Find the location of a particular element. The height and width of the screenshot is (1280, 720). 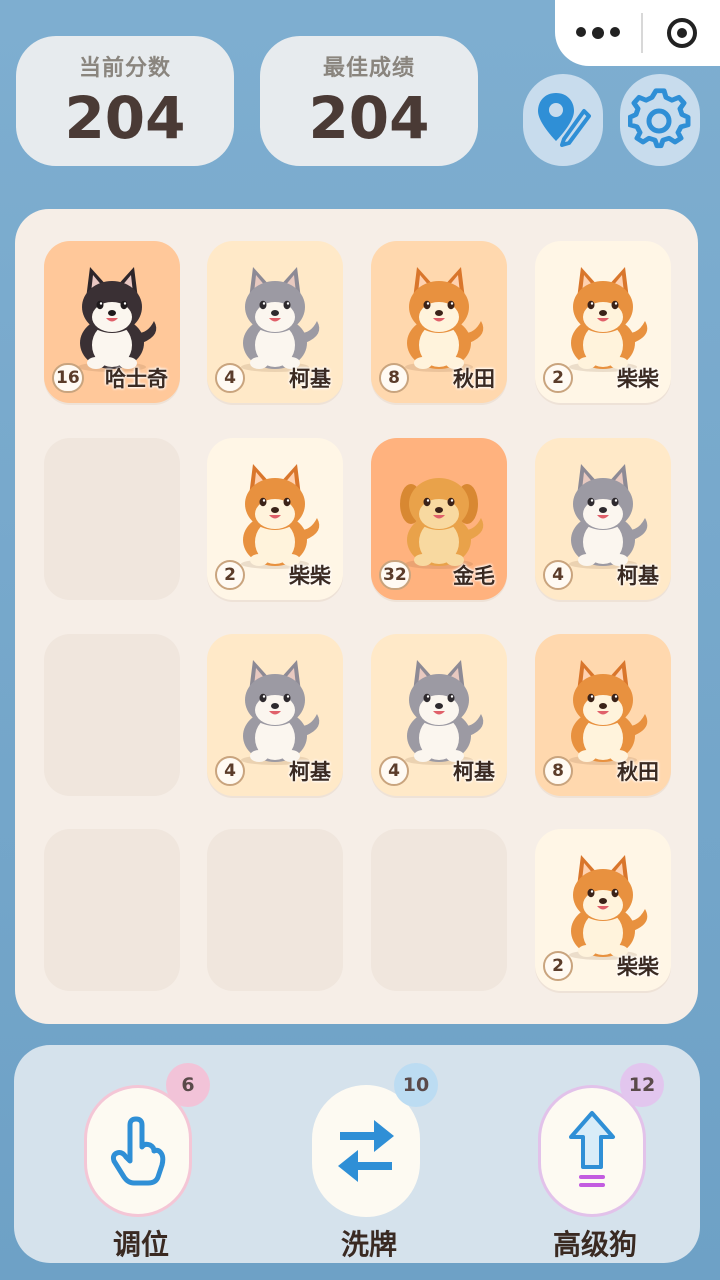

current-score-panel: 当前分数 204 is located at coordinates (125, 101).